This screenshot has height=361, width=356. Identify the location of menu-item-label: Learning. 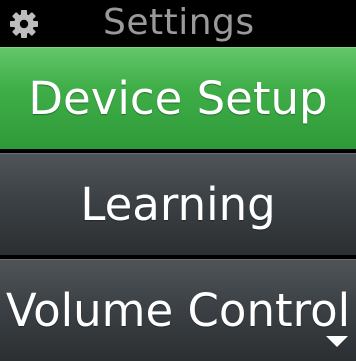
(178, 204).